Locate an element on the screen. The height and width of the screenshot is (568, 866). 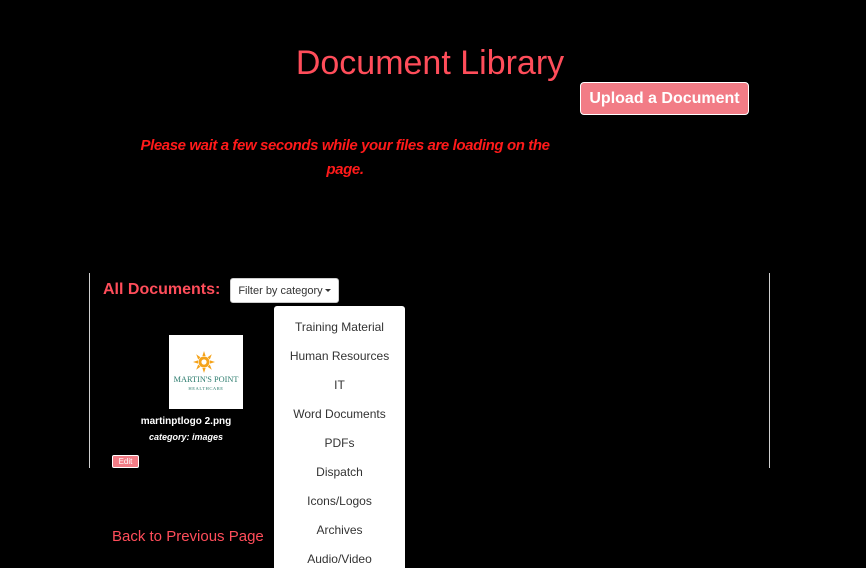
category-option-word-documents: Word Documents is located at coordinates (339, 414).